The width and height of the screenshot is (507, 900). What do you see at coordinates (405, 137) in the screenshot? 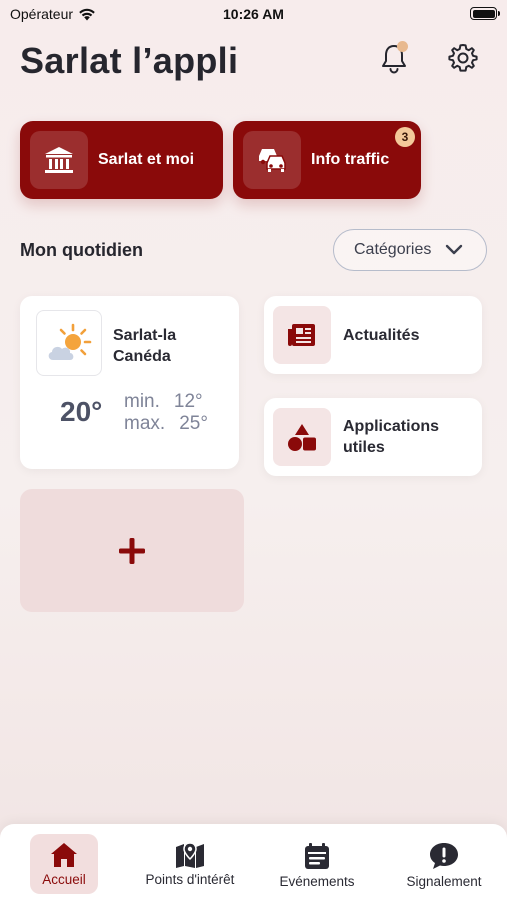
I see `traffic-badge: 3` at bounding box center [405, 137].